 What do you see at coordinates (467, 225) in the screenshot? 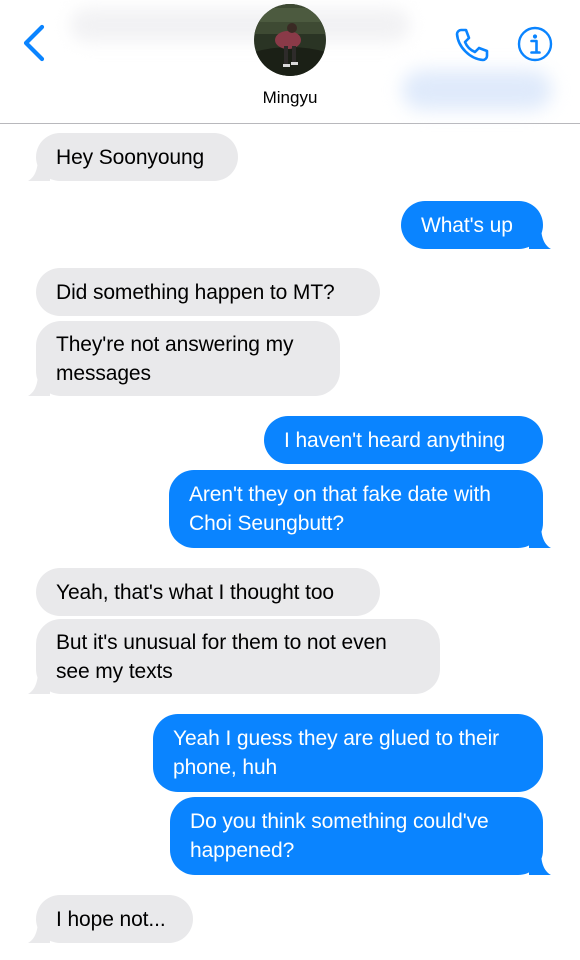
I see `message-text: What's up` at bounding box center [467, 225].